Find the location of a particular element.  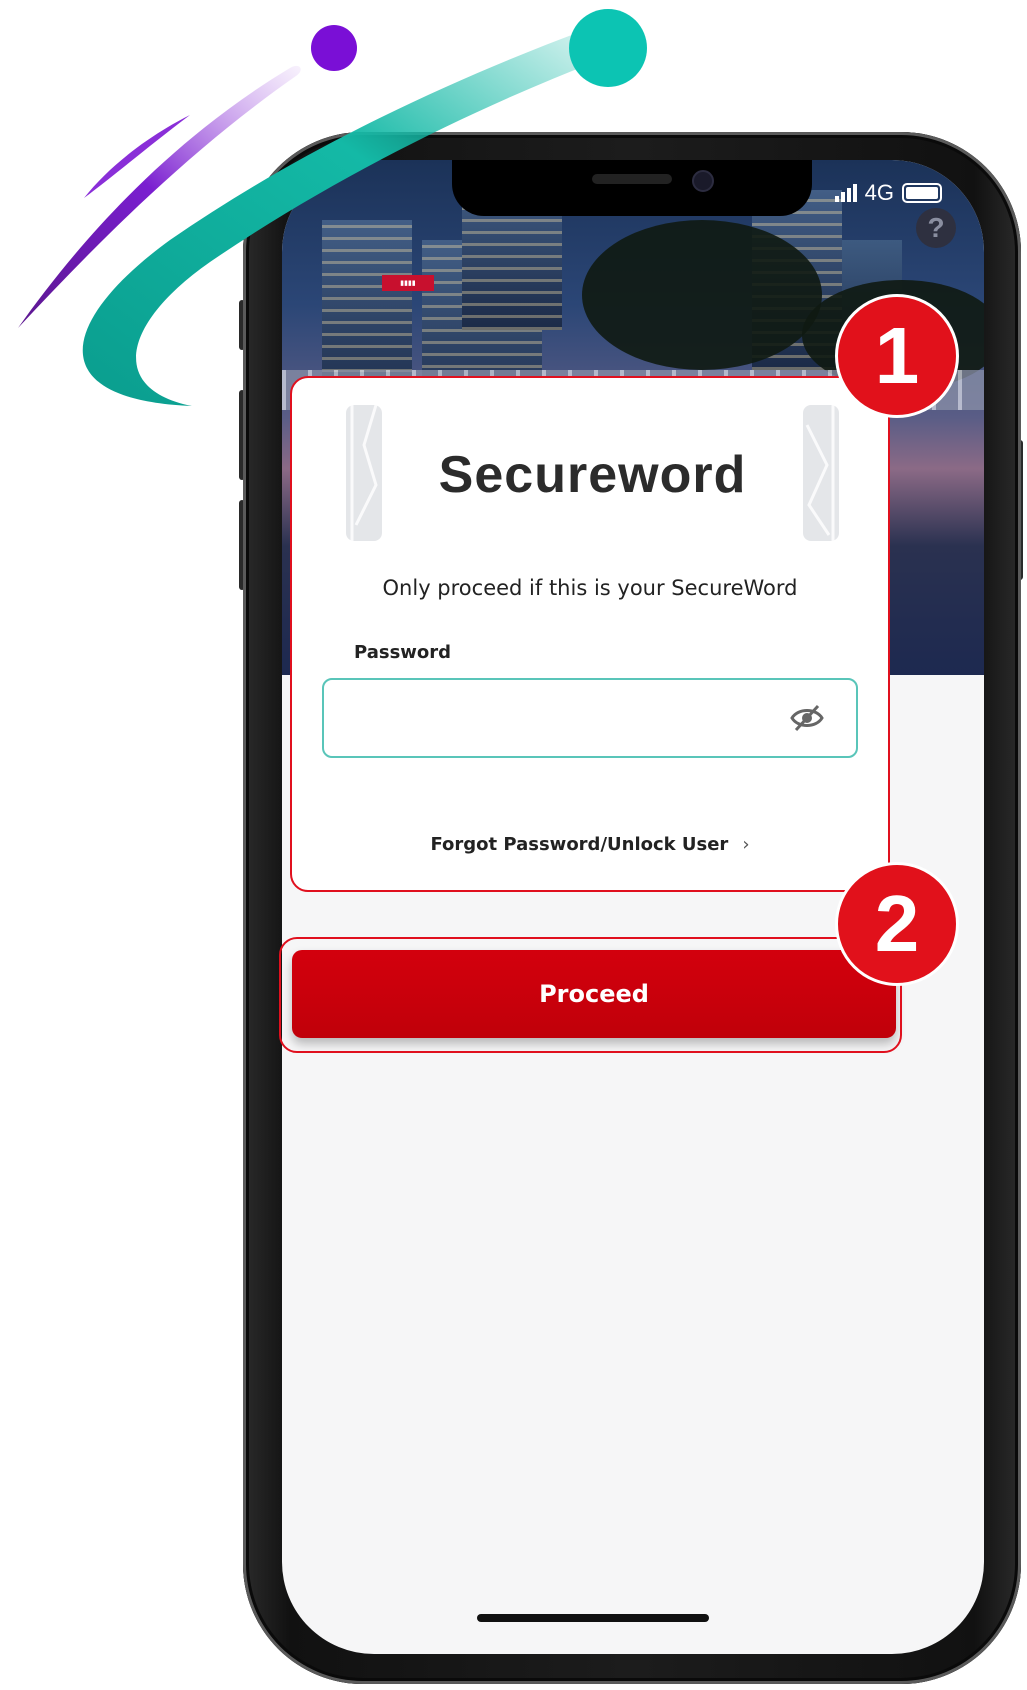

purple-swoosh-inner is located at coordinates (137, 156).